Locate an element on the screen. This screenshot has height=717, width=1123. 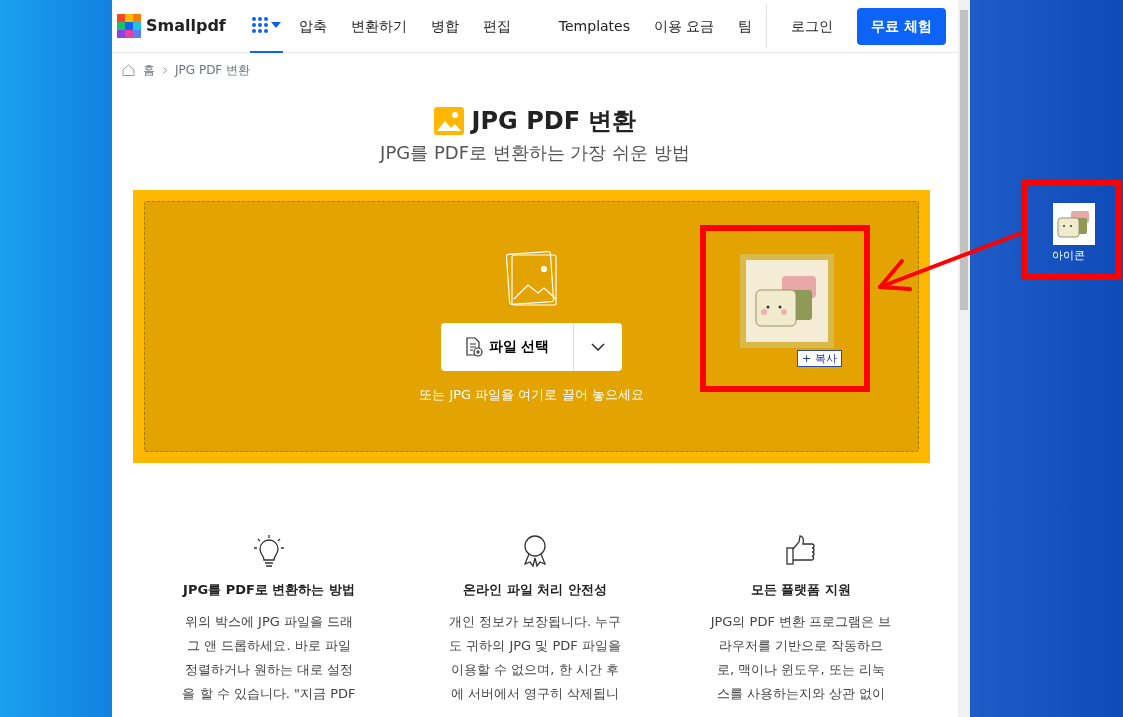
images-icon is located at coordinates (531, 277).